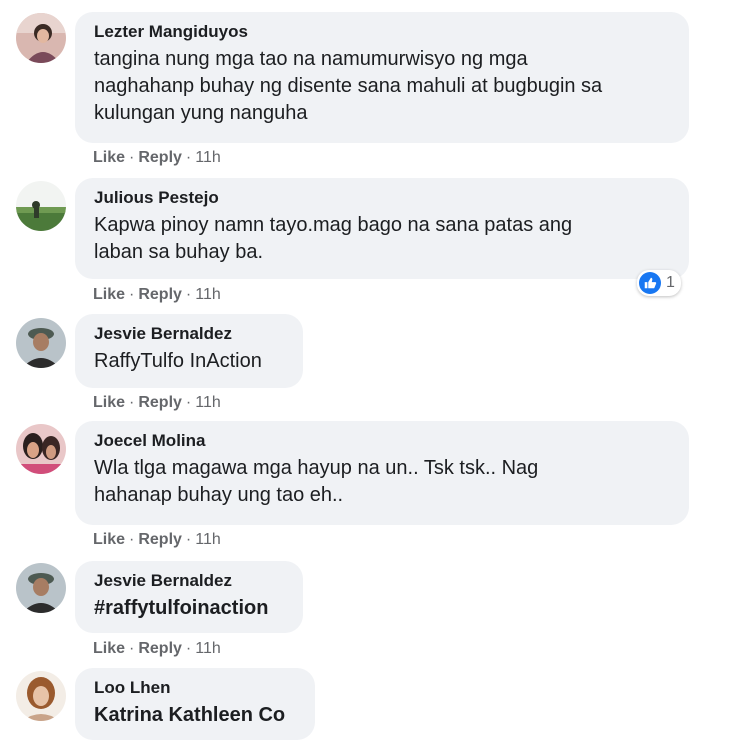  What do you see at coordinates (178, 361) in the screenshot?
I see `comment-text: RaffyTulfo InAction` at bounding box center [178, 361].